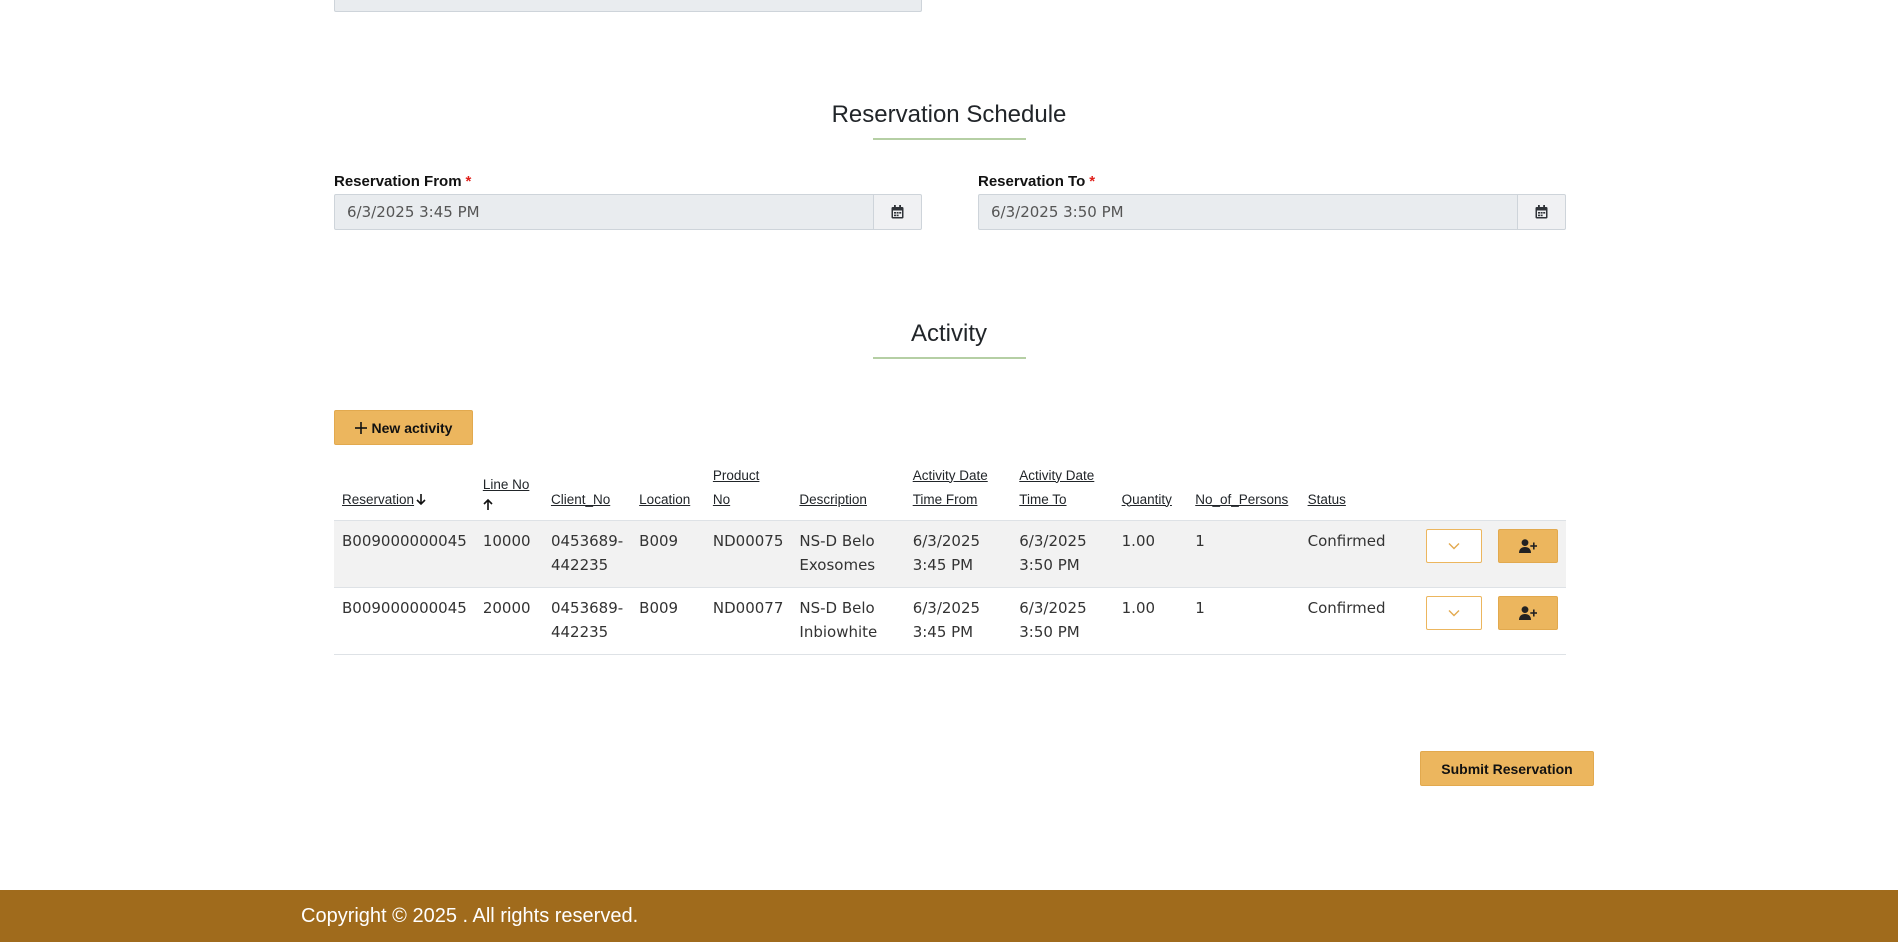 The height and width of the screenshot is (942, 1898). What do you see at coordinates (470, 915) in the screenshot?
I see `copyright-text: Copyright © 2025 . All rights reserved.` at bounding box center [470, 915].